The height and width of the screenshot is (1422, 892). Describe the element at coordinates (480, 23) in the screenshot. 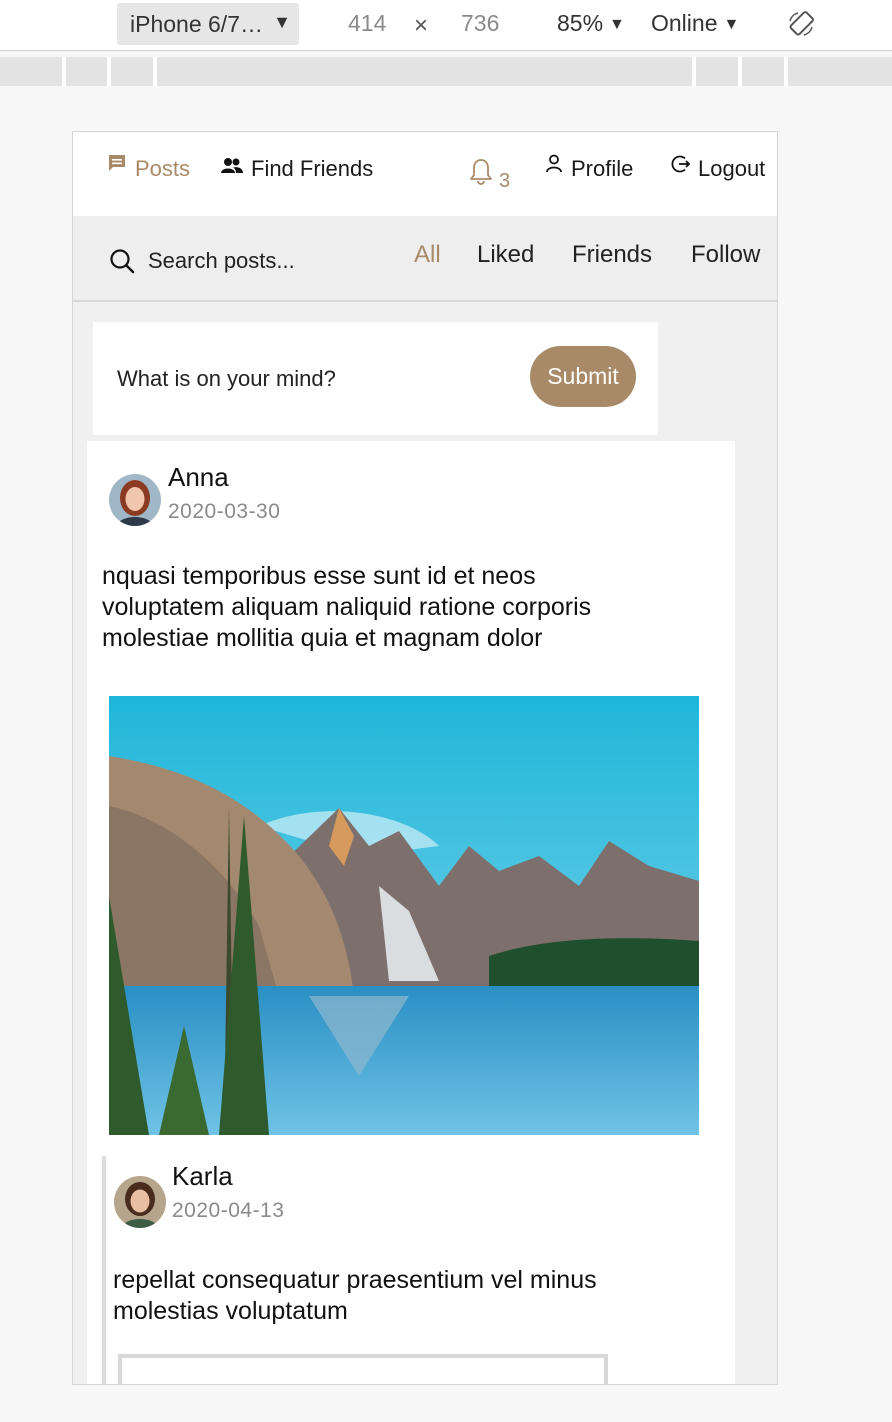

I see `viewport-height: 736` at that location.